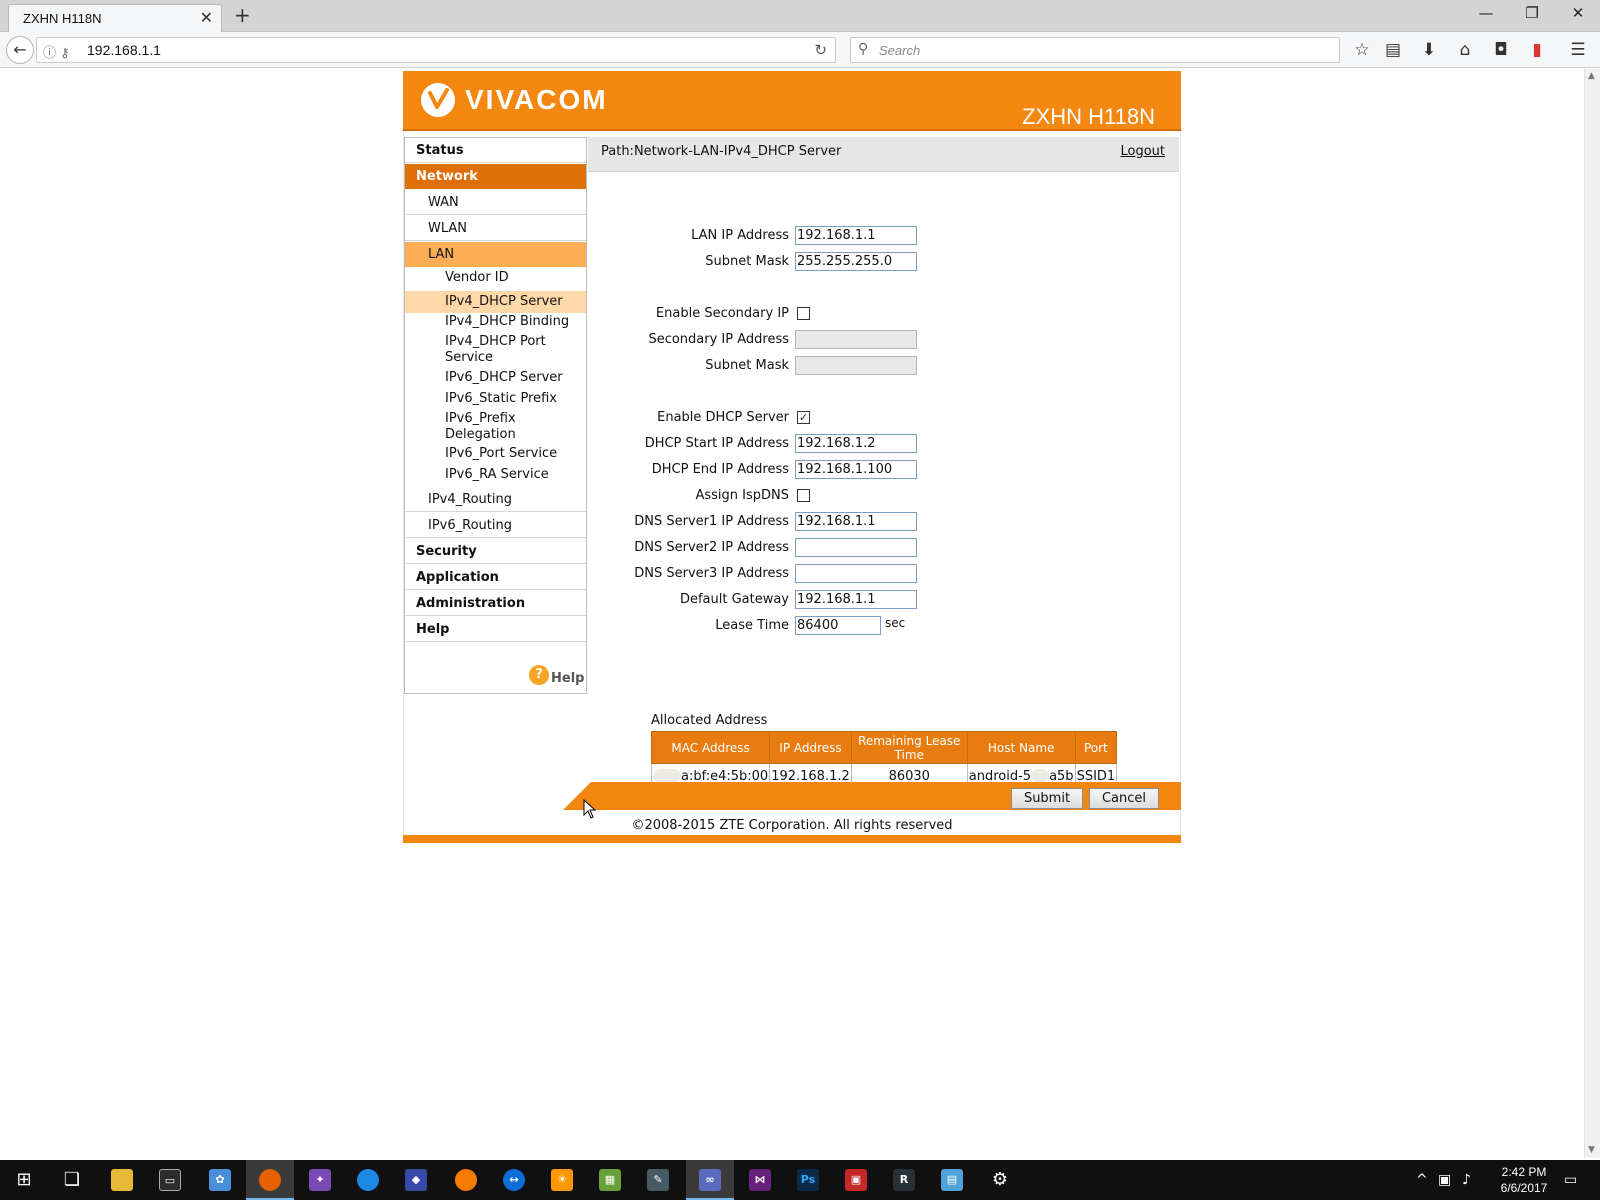 This screenshot has height=1200, width=1600. I want to click on nav-ipv6-prefix-delegation: IPv6_Prefix Delegation, so click(495, 427).